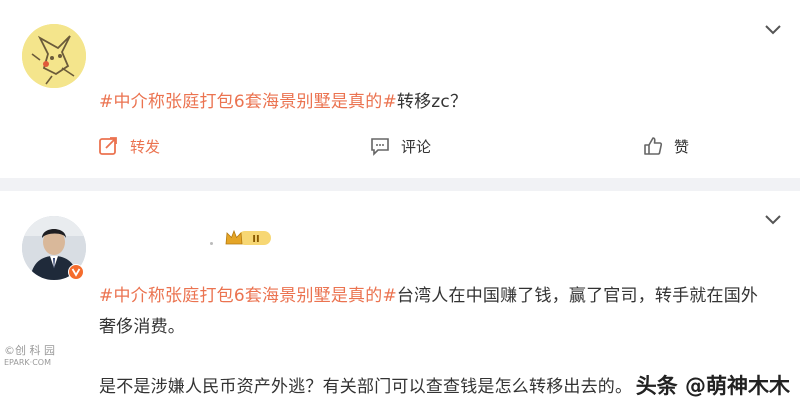 The height and width of the screenshot is (409, 800). What do you see at coordinates (108, 146) in the screenshot?
I see `repost-icon` at bounding box center [108, 146].